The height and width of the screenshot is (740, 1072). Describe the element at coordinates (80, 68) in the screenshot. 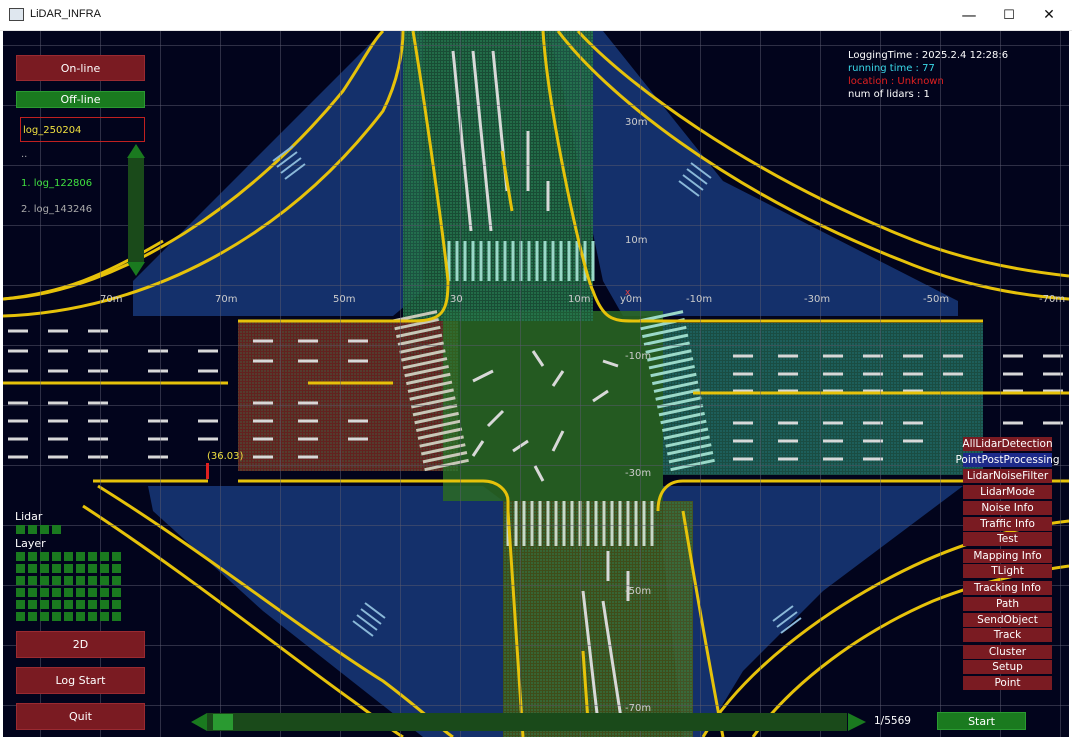

I see `online-button: On-line` at that location.